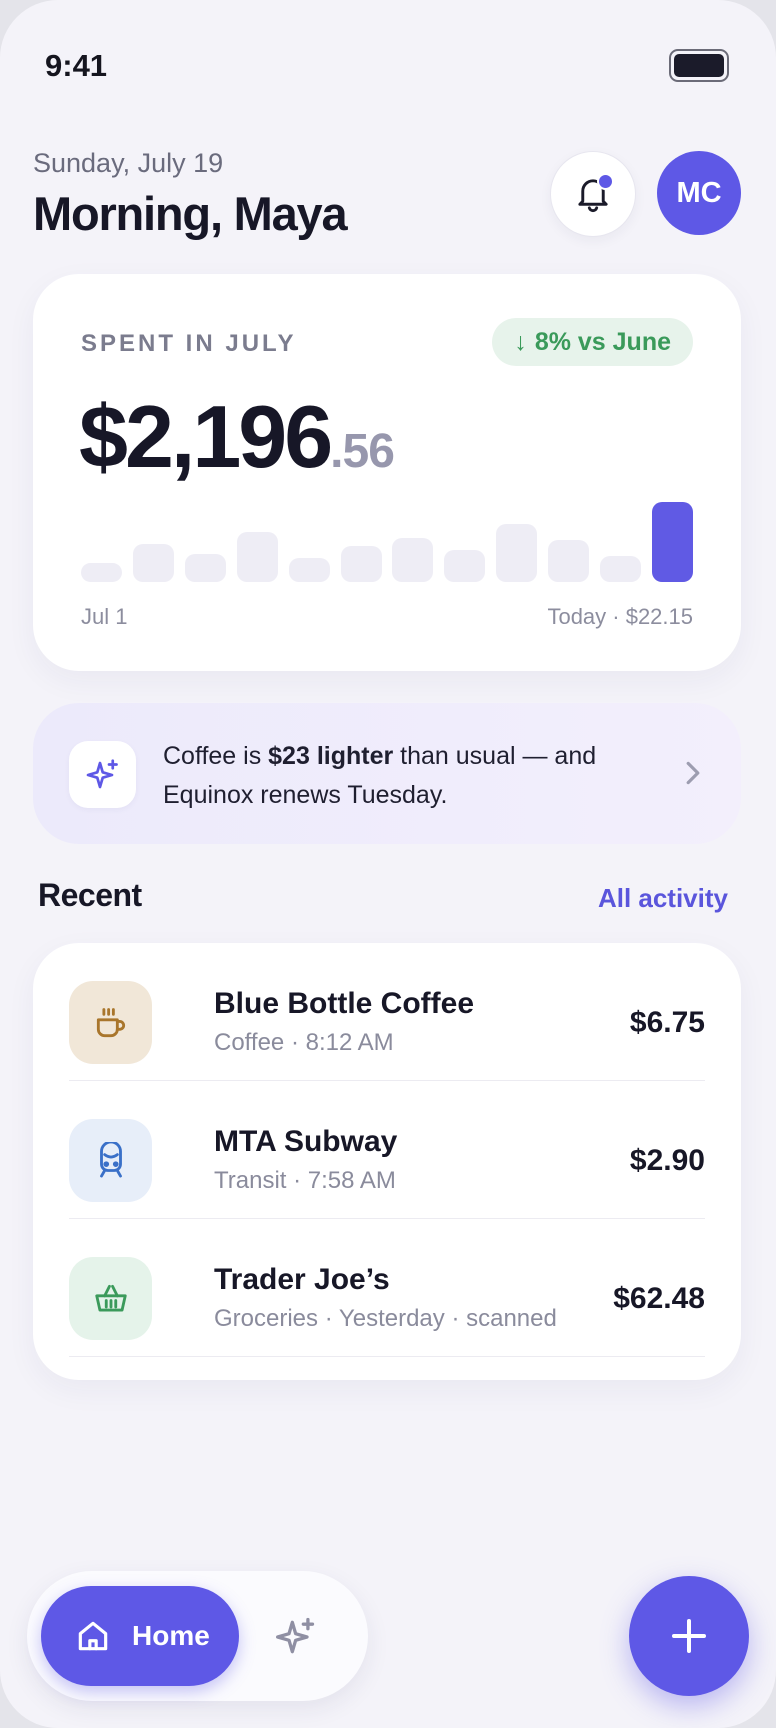 This screenshot has width=776, height=1728. I want to click on transaction-name: Trader Joe’s, so click(302, 1279).